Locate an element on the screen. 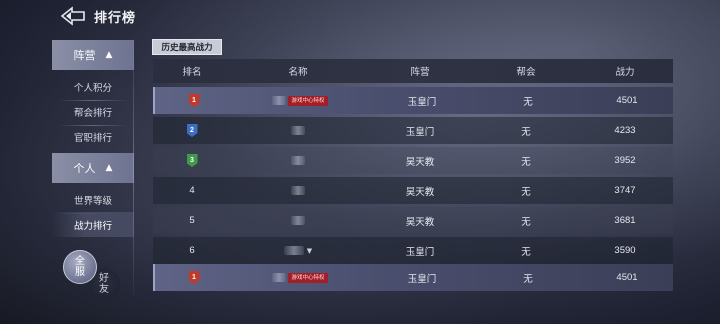 The image size is (720, 324). rank-badge-green-icon: 3 is located at coordinates (192, 160).